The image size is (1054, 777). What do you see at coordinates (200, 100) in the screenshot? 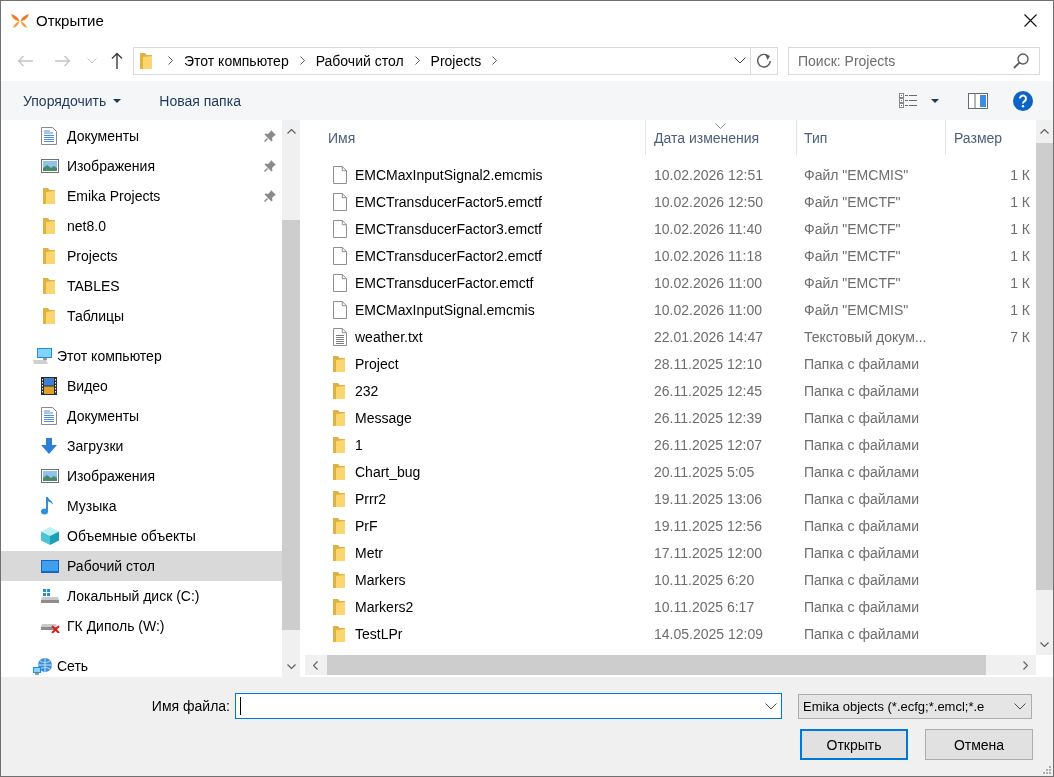
I see `toolbar-button: Новая папка` at bounding box center [200, 100].